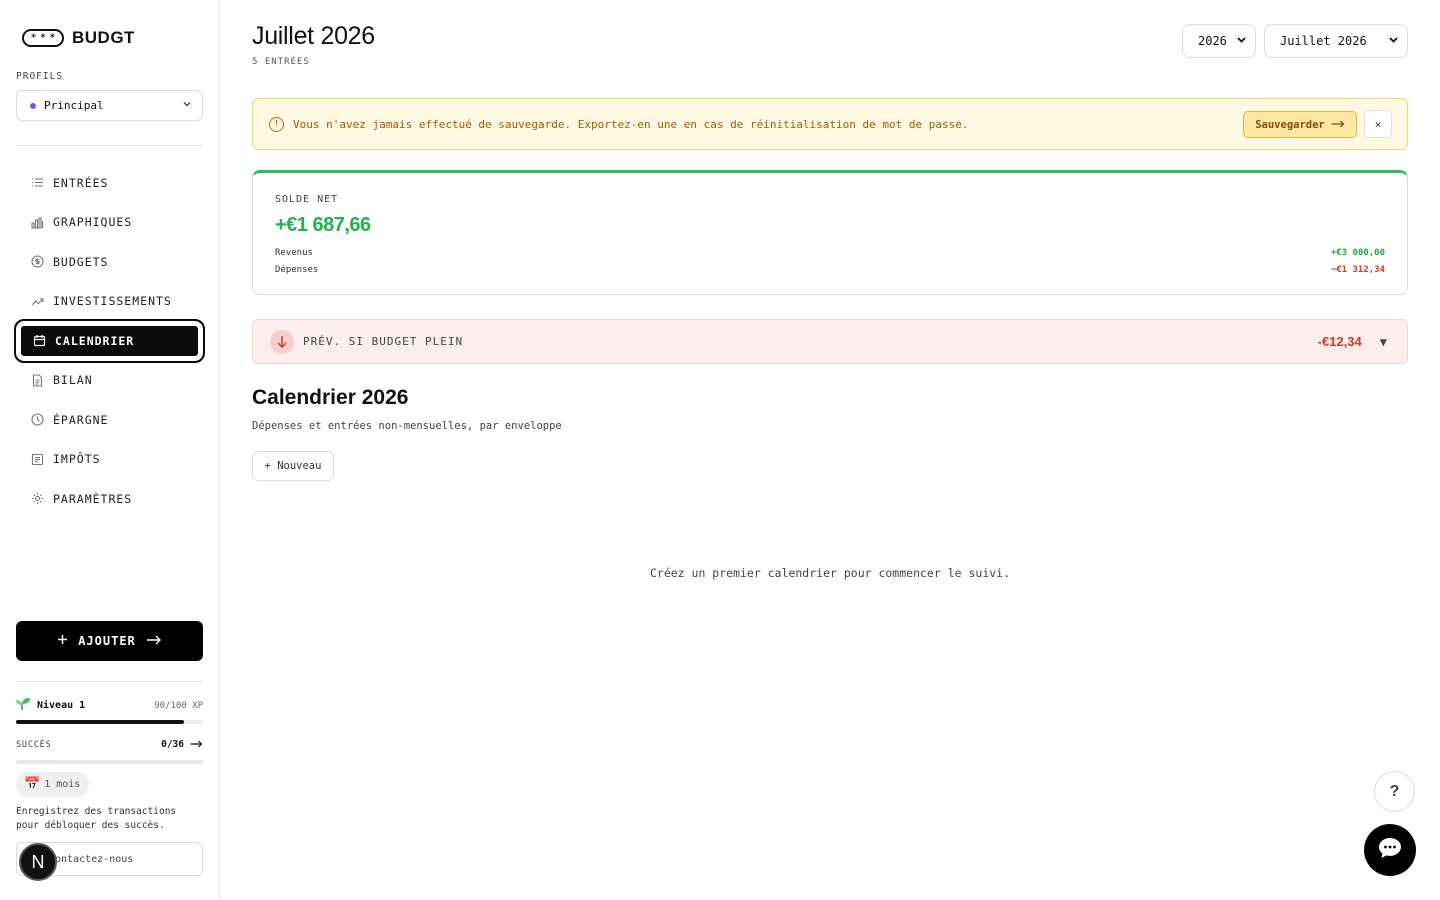  I want to click on achievements-row: SUCCÈS 0/36, so click(109, 744).